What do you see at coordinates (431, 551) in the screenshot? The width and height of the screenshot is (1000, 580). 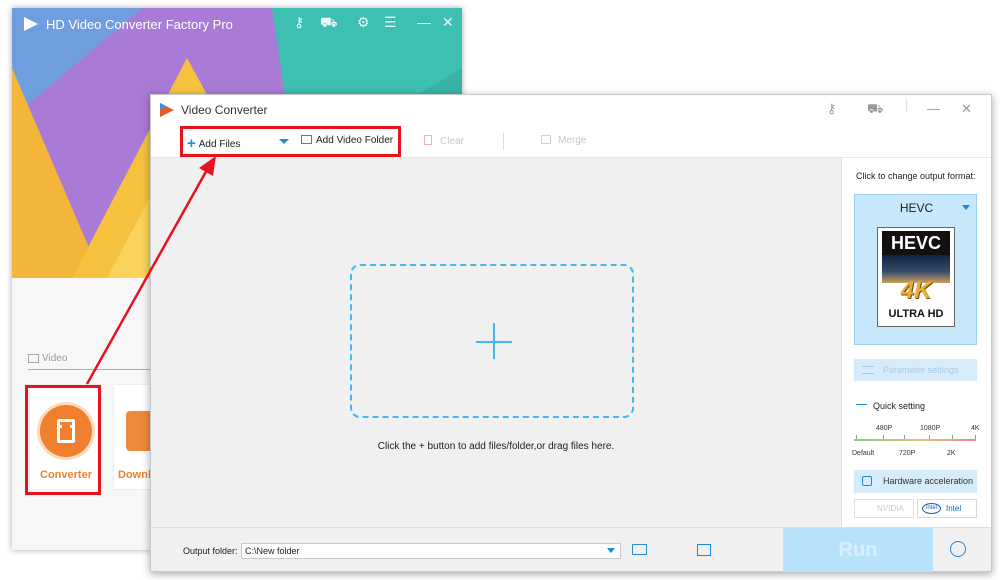 I see `output-folder-field: C:\New folder` at bounding box center [431, 551].